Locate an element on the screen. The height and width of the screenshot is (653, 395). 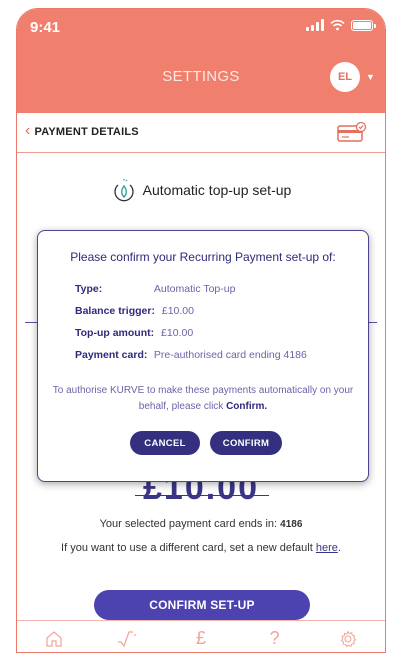
avatar: EL is located at coordinates (345, 77).